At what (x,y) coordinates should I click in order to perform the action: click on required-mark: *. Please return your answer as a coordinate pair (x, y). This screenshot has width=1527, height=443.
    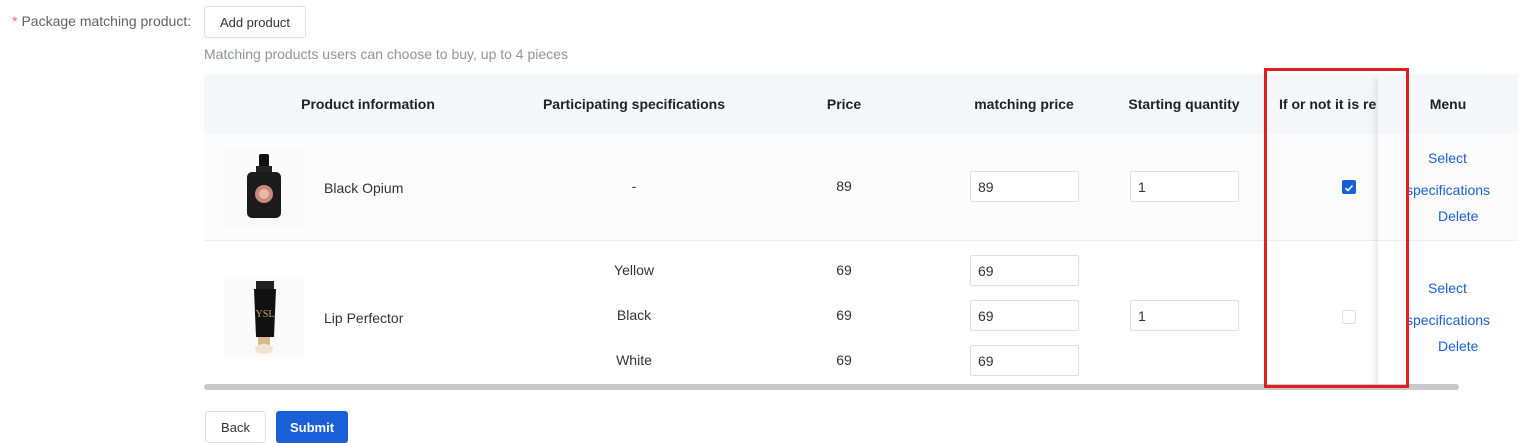
    Looking at the image, I should click on (15, 21).